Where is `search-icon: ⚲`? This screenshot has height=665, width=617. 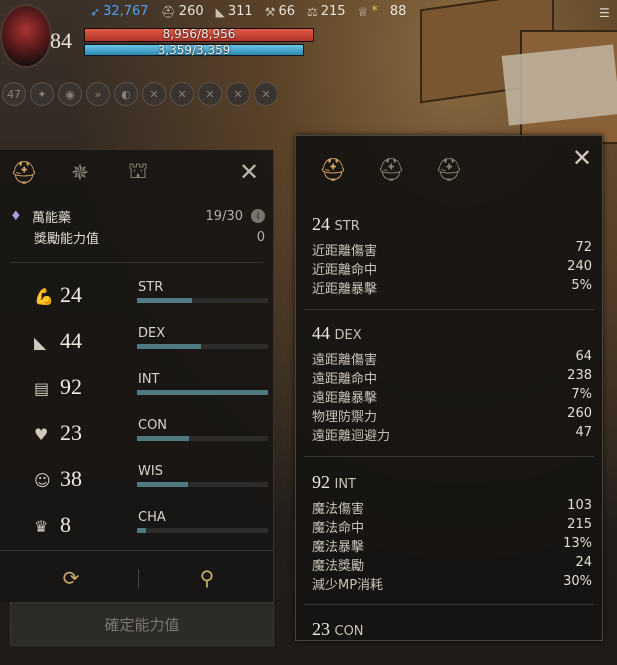 search-icon: ⚲ is located at coordinates (207, 578).